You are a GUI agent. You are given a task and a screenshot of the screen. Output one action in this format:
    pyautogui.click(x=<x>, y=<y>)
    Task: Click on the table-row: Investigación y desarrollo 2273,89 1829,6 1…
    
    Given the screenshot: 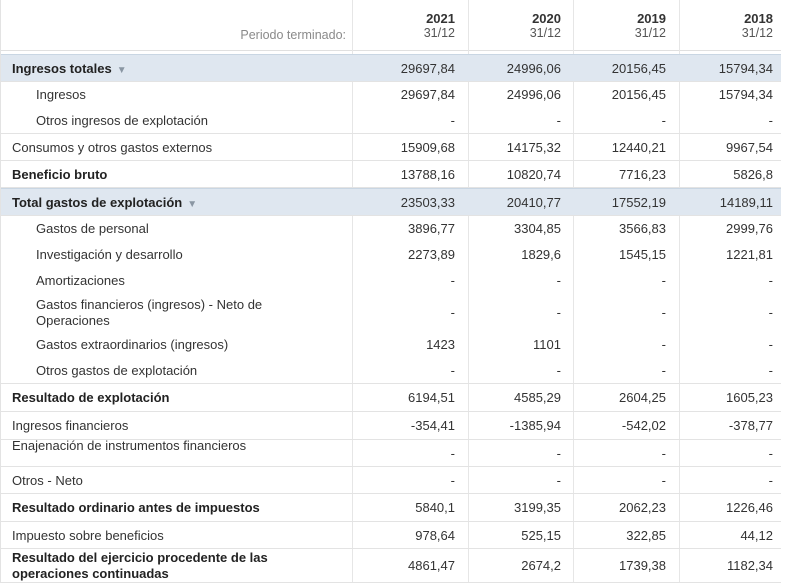 What is the action you would take?
    pyautogui.click(x=391, y=255)
    